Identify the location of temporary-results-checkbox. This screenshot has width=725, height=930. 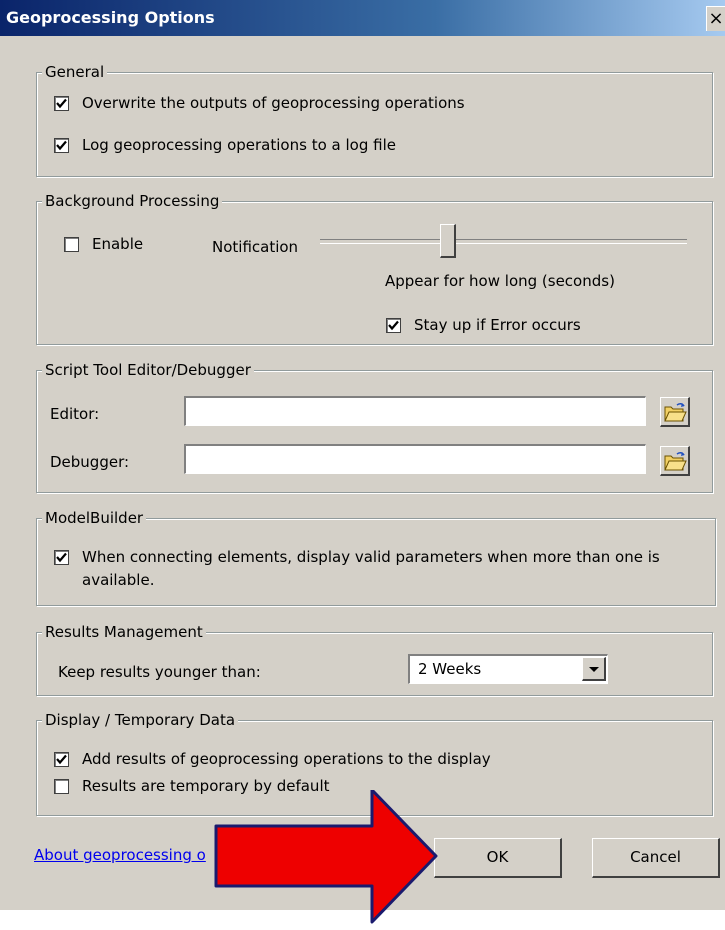
(61, 786).